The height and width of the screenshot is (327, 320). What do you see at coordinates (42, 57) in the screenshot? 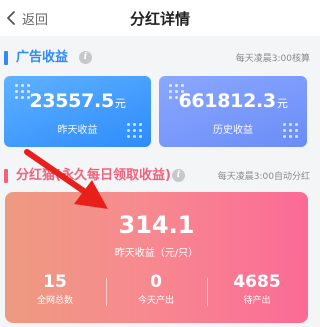
I see `ad-section-title: 广告收益` at bounding box center [42, 57].